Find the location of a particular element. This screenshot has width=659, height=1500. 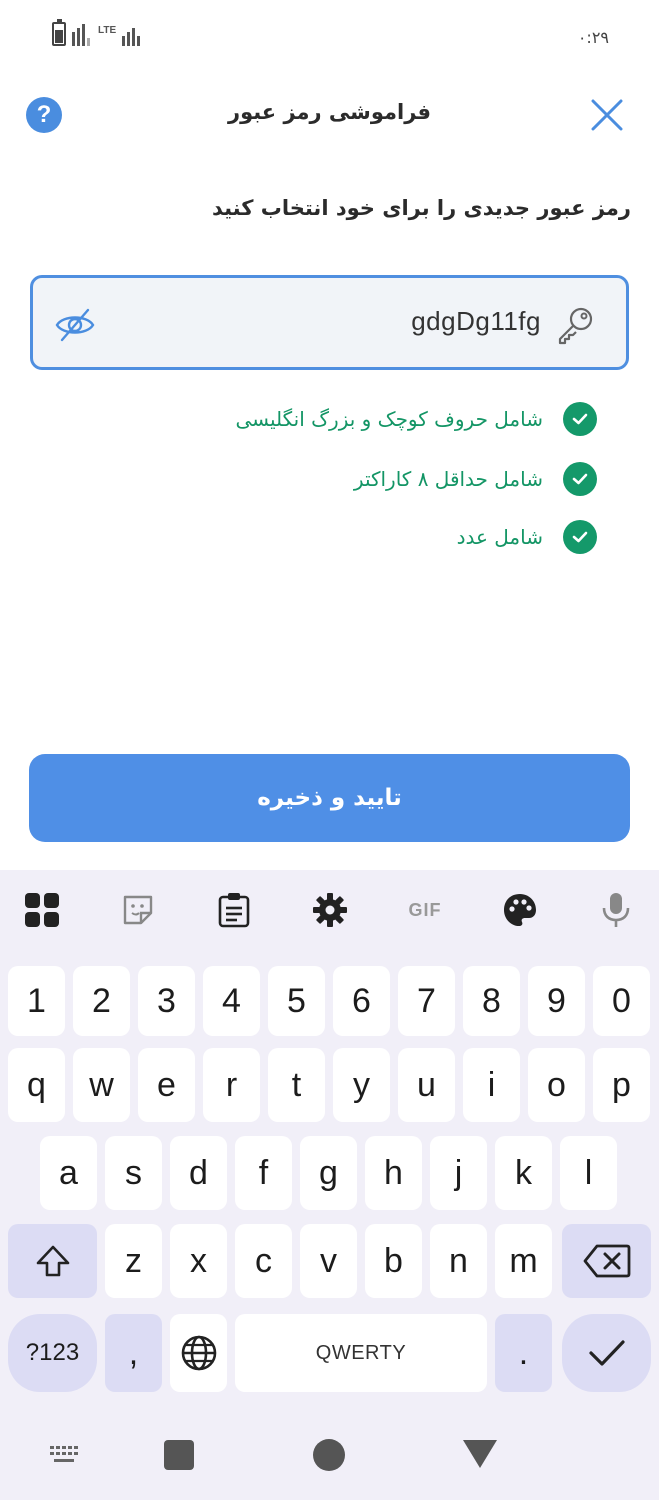

key-t: t is located at coordinates (296, 1085).